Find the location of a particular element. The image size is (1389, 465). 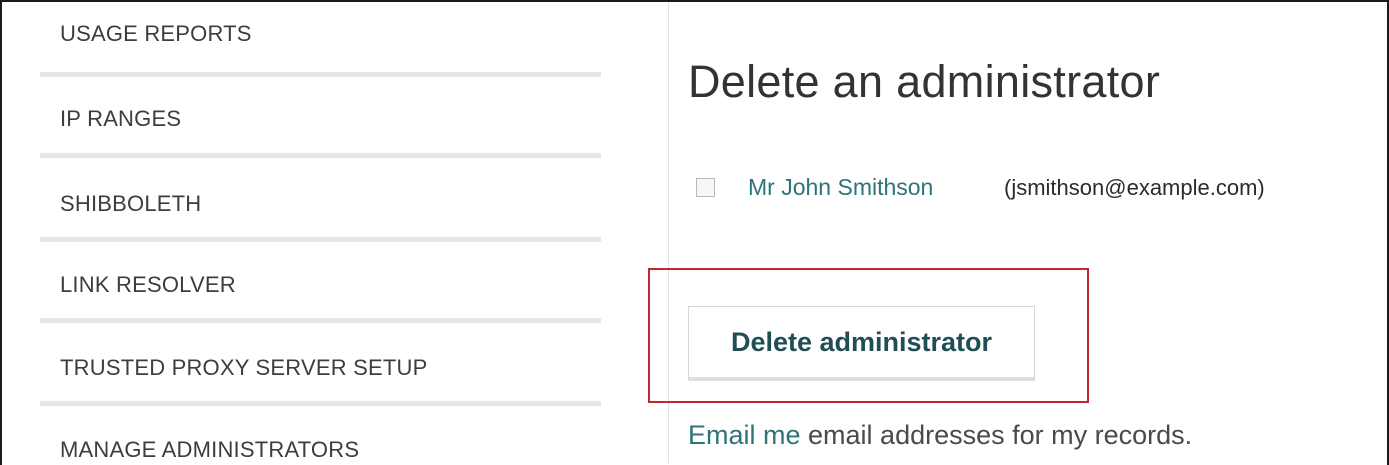

email-records-line: Email me email addresses for my records. is located at coordinates (940, 435).